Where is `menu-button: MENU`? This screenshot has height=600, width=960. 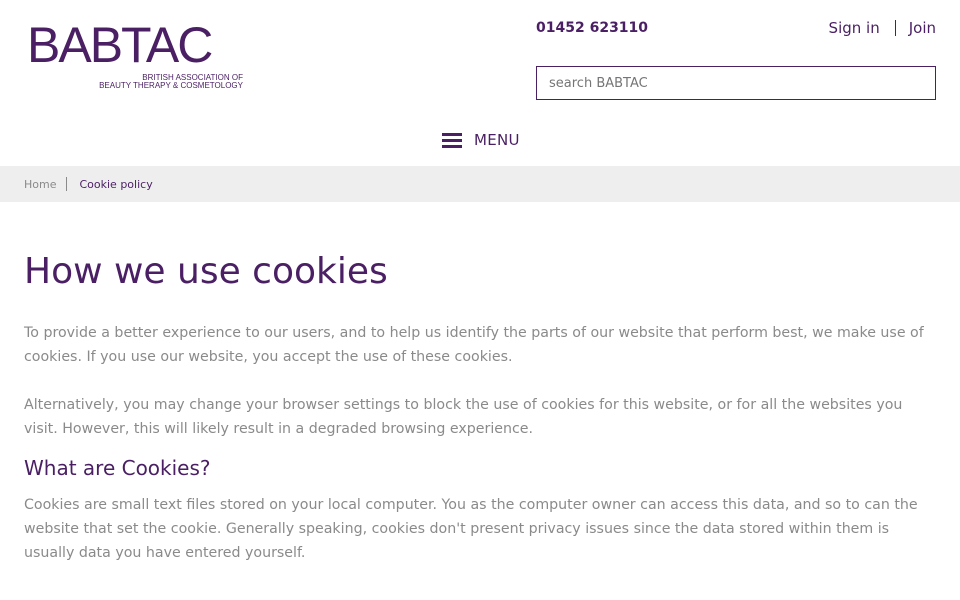 menu-button: MENU is located at coordinates (481, 140).